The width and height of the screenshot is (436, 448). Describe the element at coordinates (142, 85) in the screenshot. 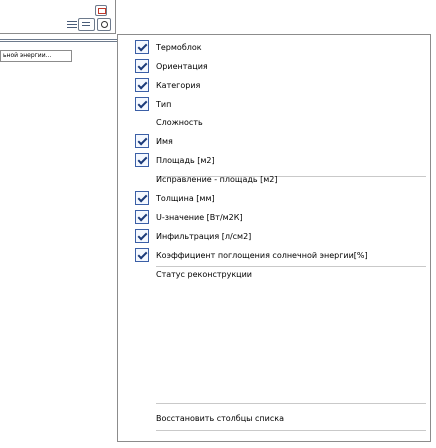

I see `checkbox-category` at that location.